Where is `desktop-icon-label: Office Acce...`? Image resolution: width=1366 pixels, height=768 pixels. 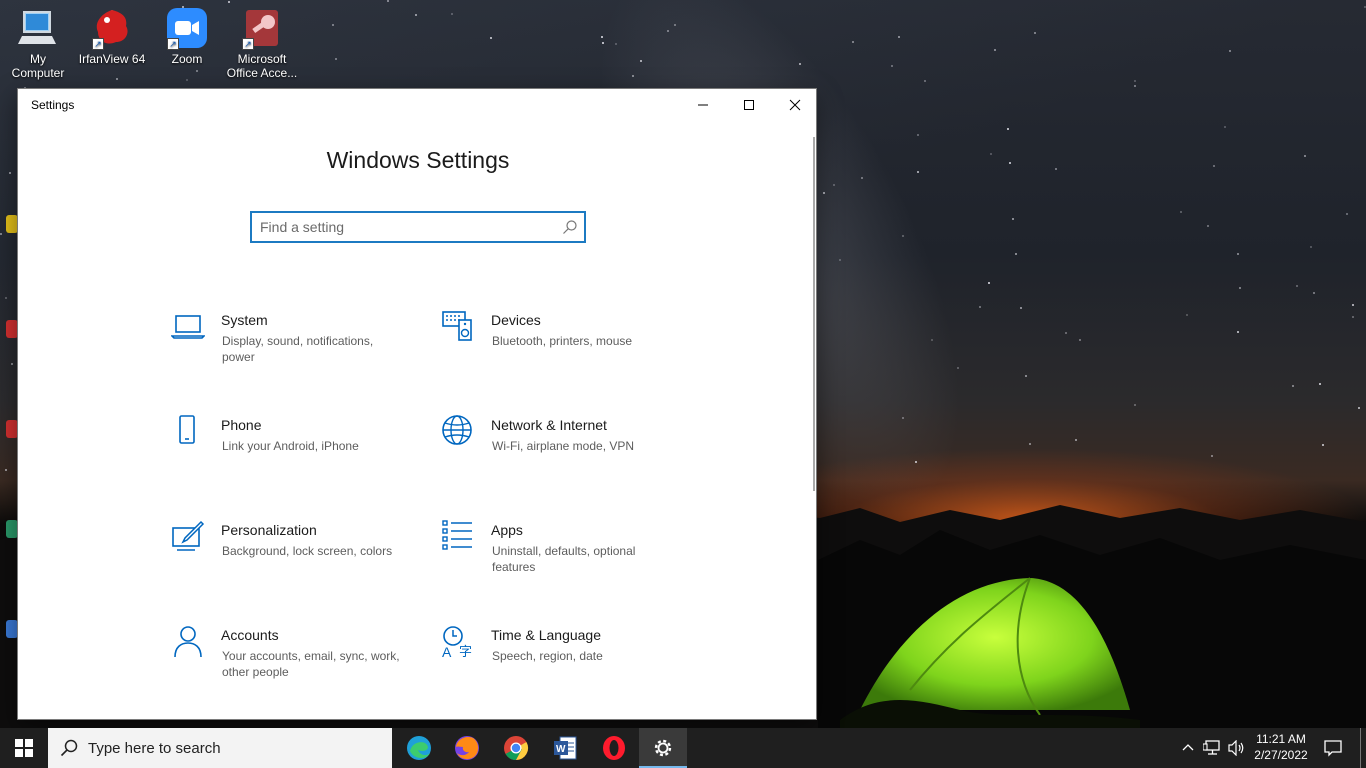 desktop-icon-label: Office Acce... is located at coordinates (262, 73).